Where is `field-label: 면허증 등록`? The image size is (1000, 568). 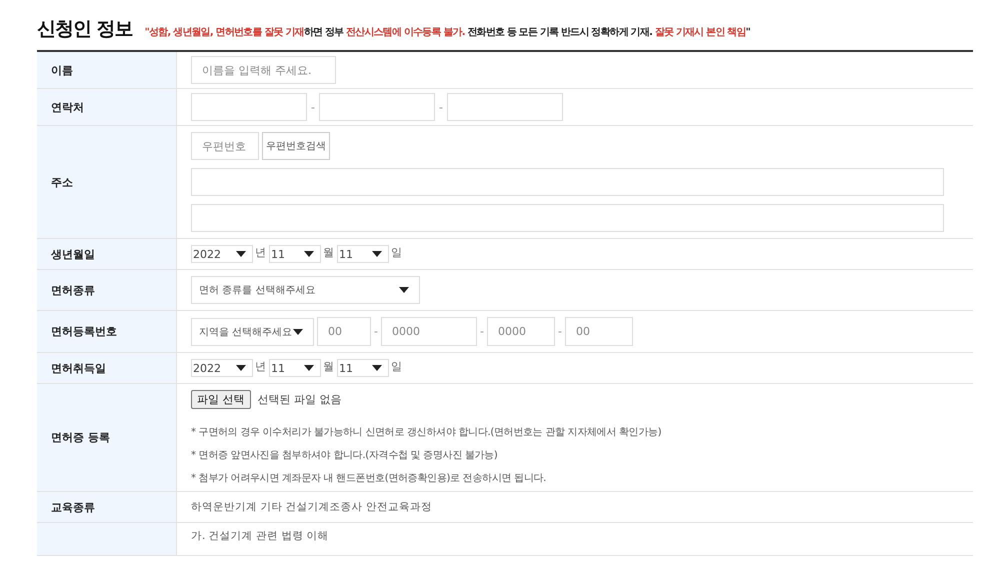
field-label: 면허증 등록 is located at coordinates (80, 437).